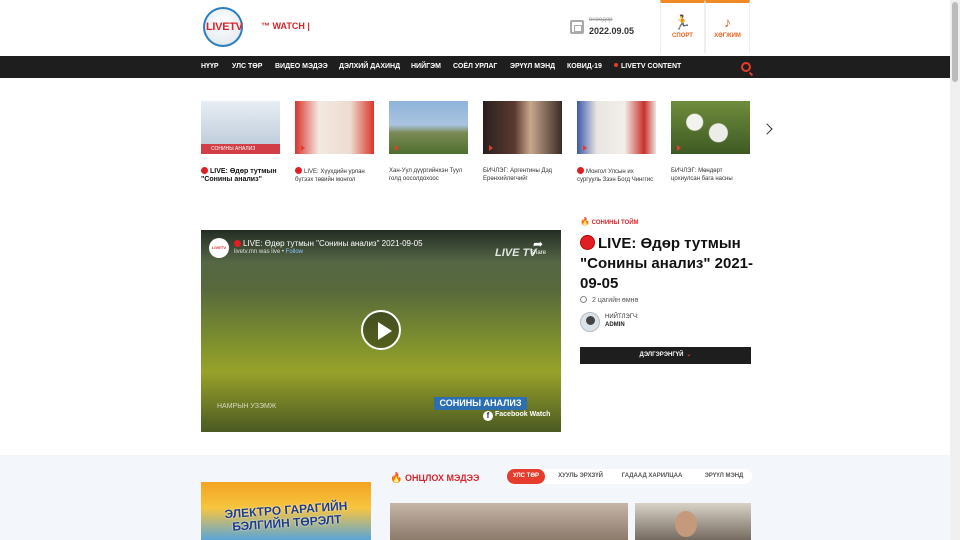  Describe the element at coordinates (609, 221) in the screenshot. I see `article-category: 🔥 СОНИНЫ ТОЙМ` at that location.